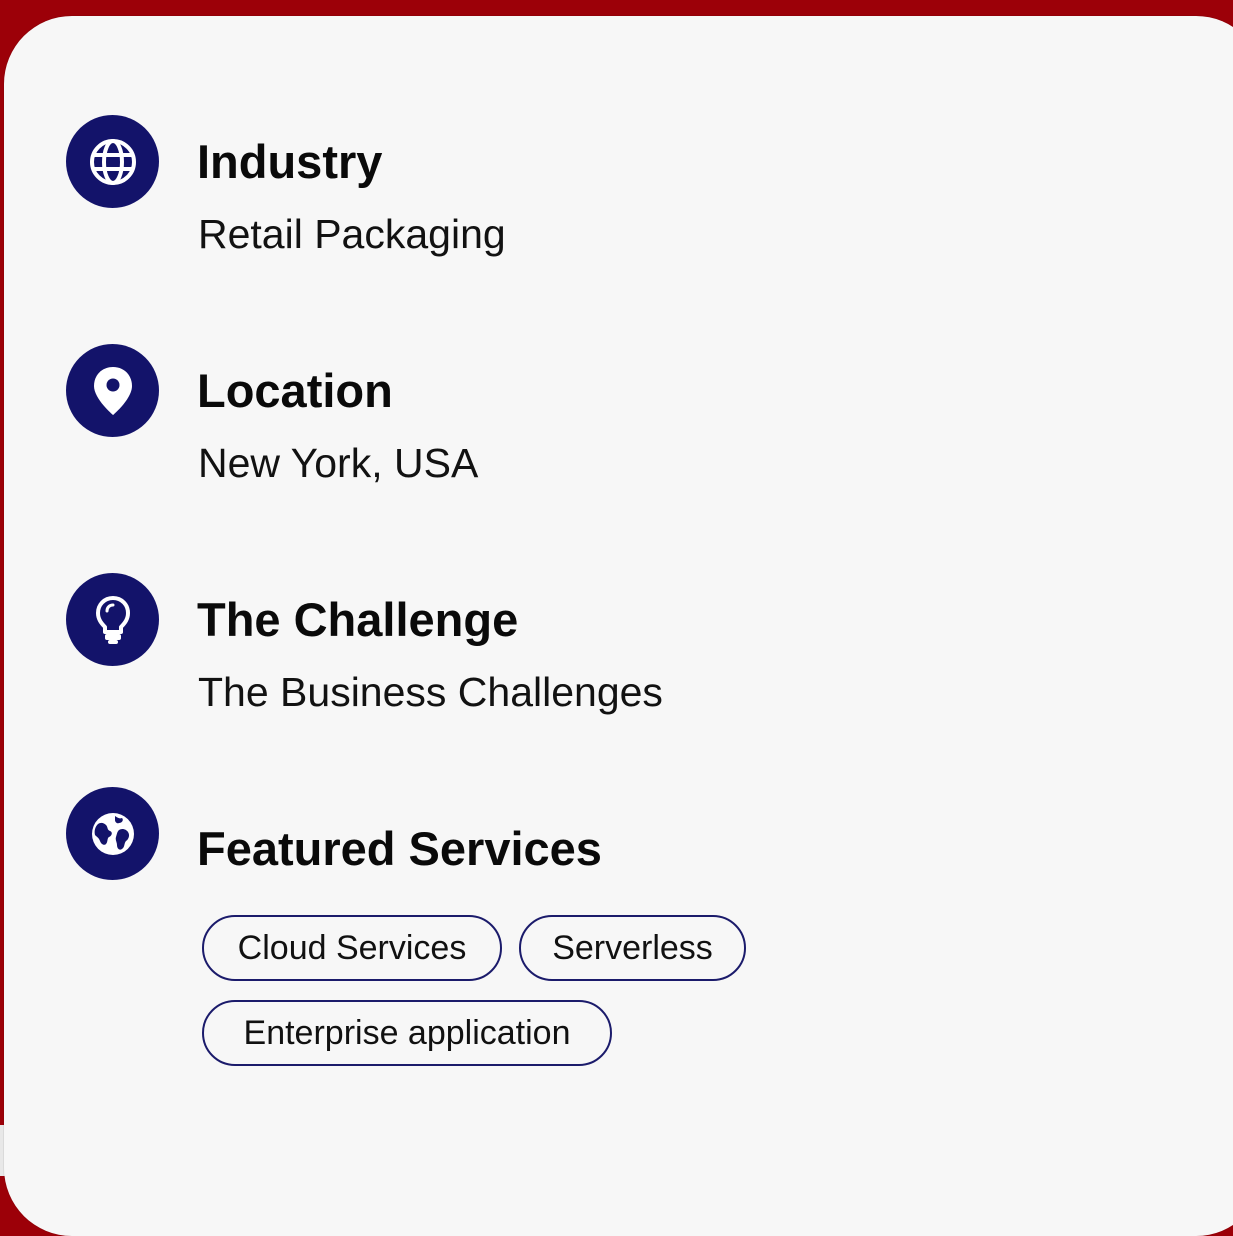 The height and width of the screenshot is (1236, 1233). I want to click on map-pin-icon, so click(112, 390).